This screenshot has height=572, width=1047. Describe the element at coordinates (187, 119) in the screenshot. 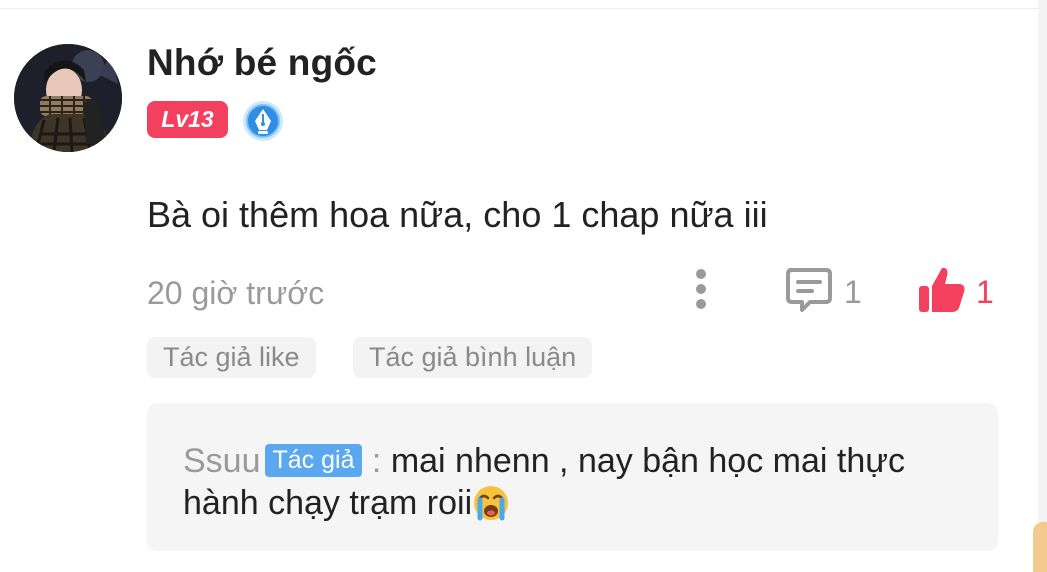

I see `level-badge: Lv13` at that location.